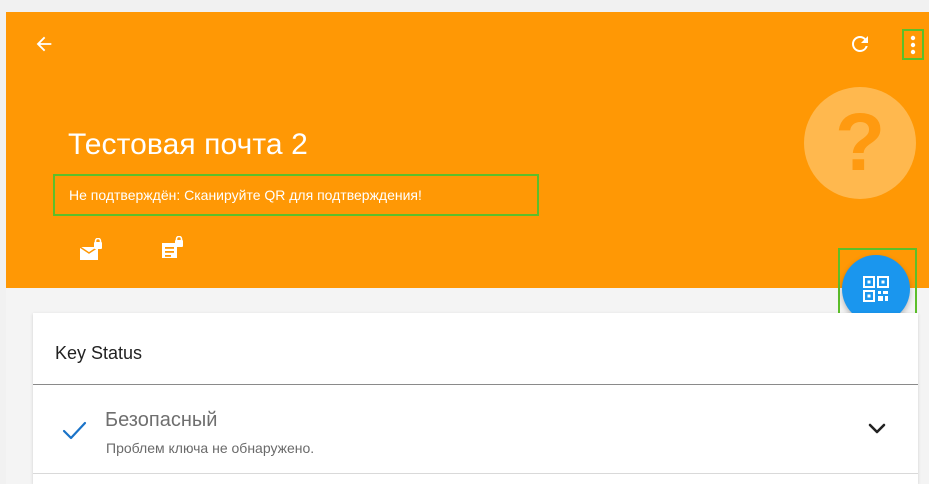 Image resolution: width=929 pixels, height=484 pixels. I want to click on chevron-down-icon, so click(877, 428).